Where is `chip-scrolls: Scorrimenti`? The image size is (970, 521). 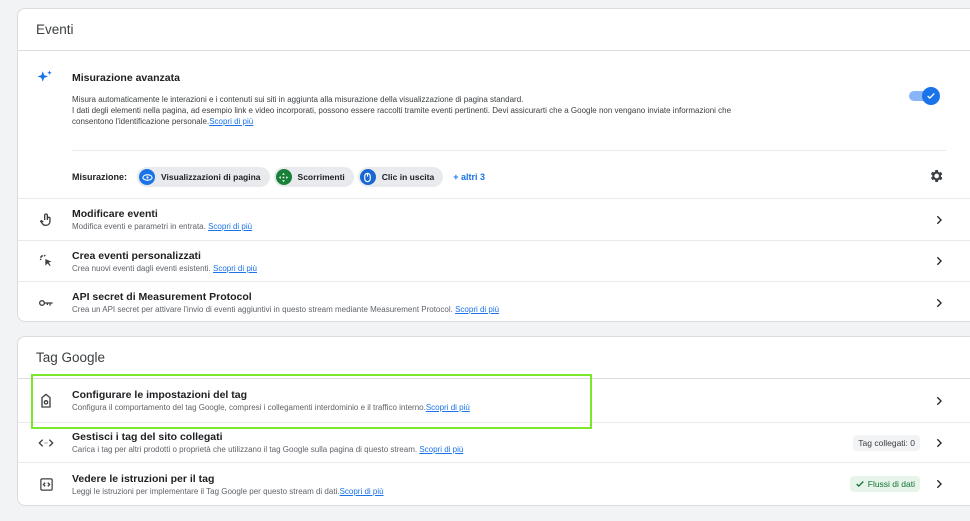 chip-scrolls: Scorrimenti is located at coordinates (313, 177).